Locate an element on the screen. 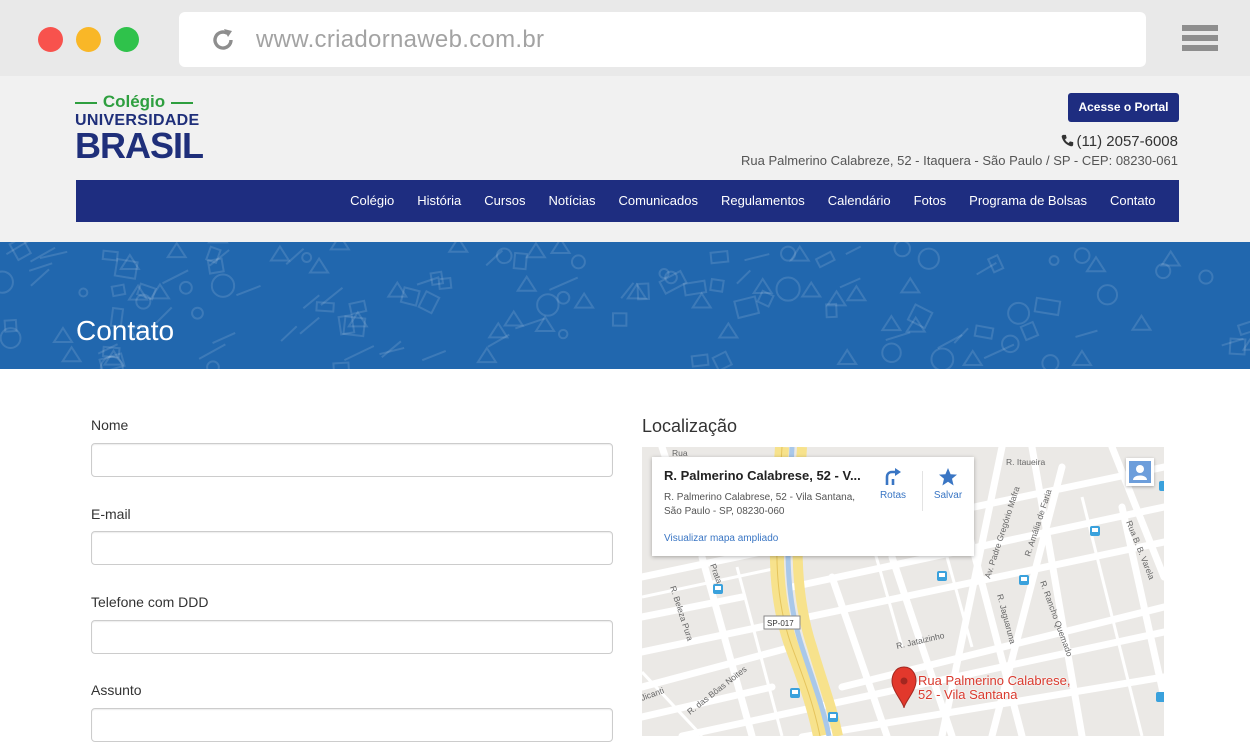 The height and width of the screenshot is (742, 1250). nav-item-noticias: Notícias is located at coordinates (572, 201).